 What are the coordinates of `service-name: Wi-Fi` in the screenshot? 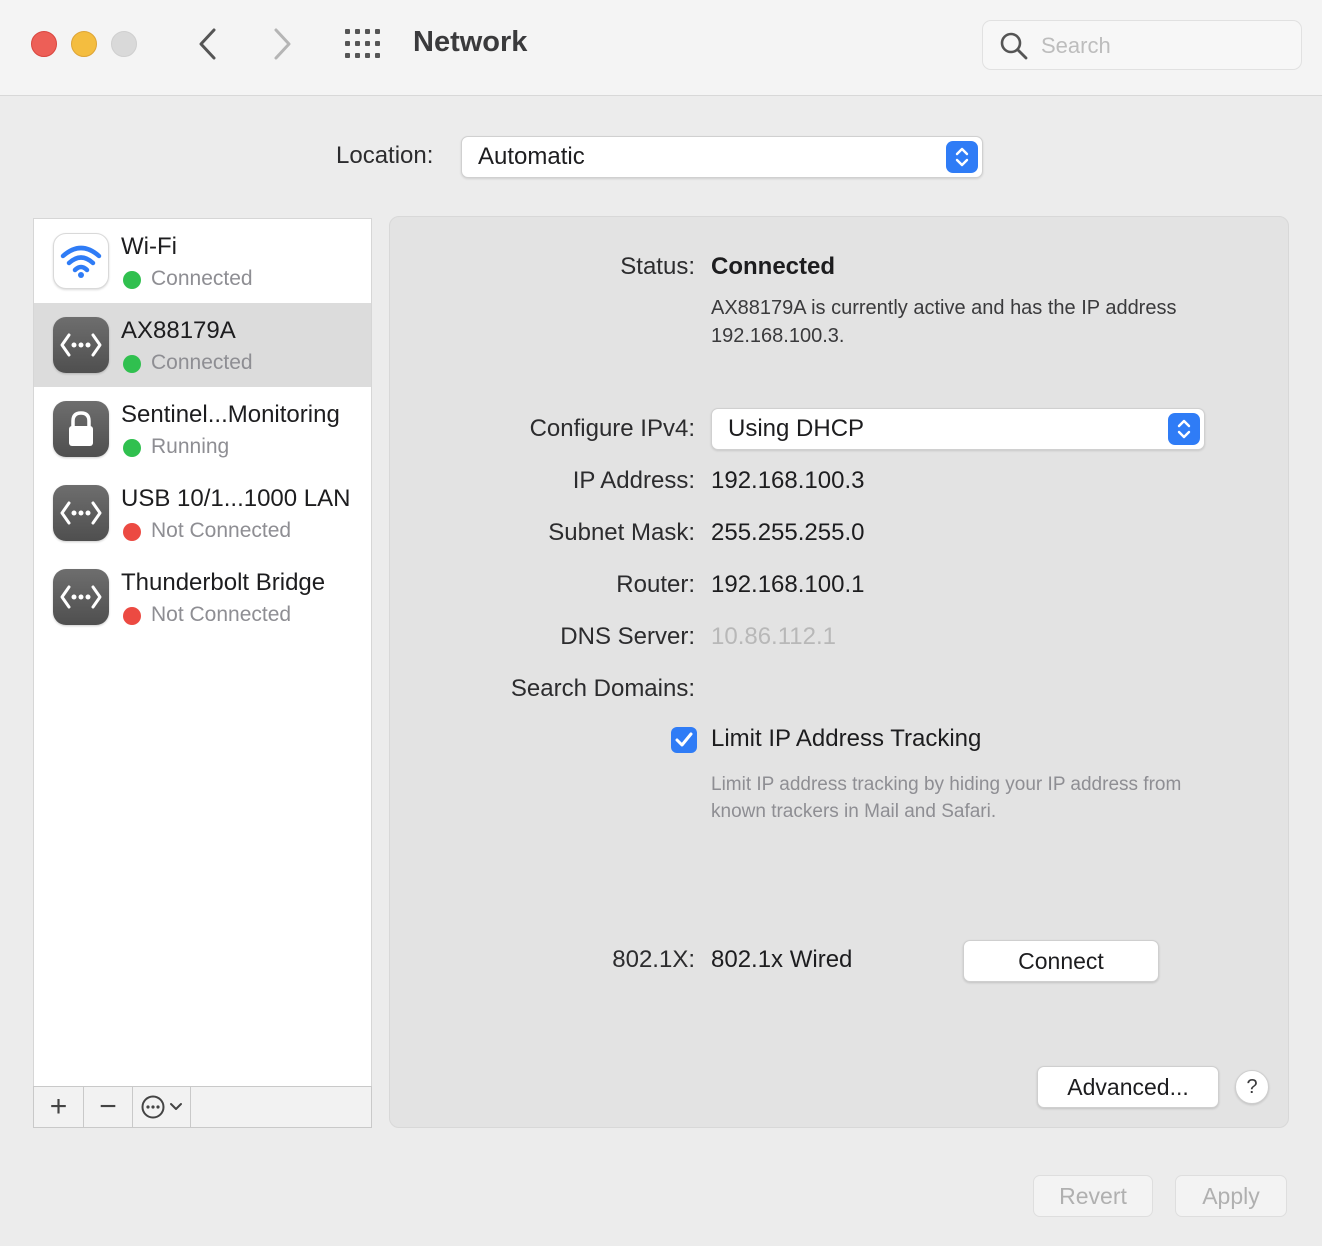 It's located at (149, 246).